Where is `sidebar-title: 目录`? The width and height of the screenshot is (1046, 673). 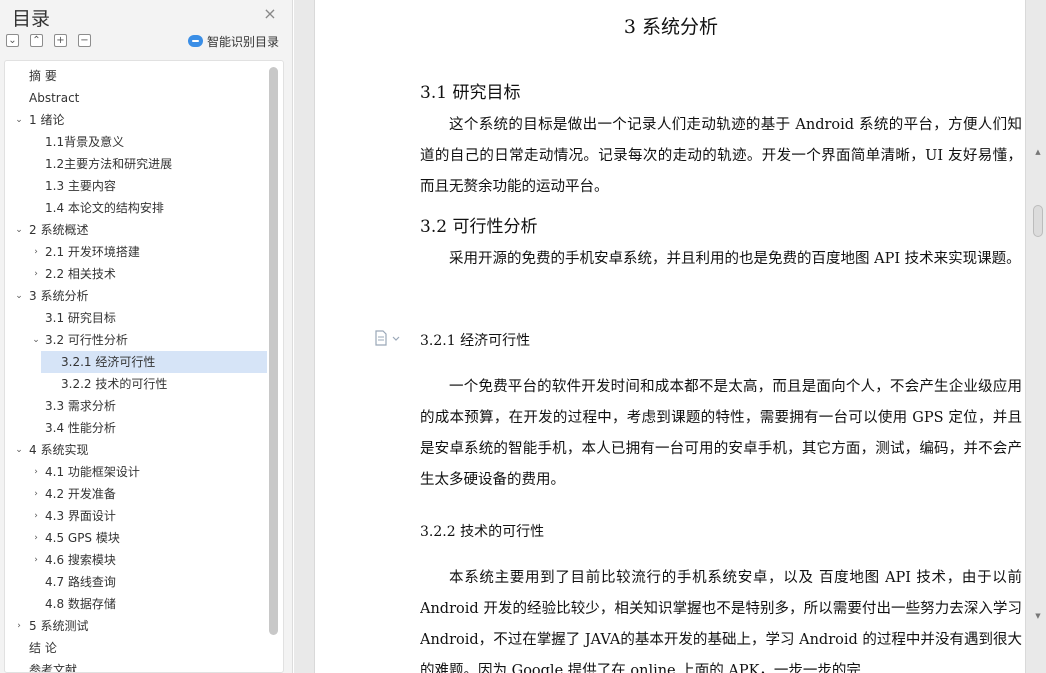
sidebar-title: 目录 is located at coordinates (31, 19).